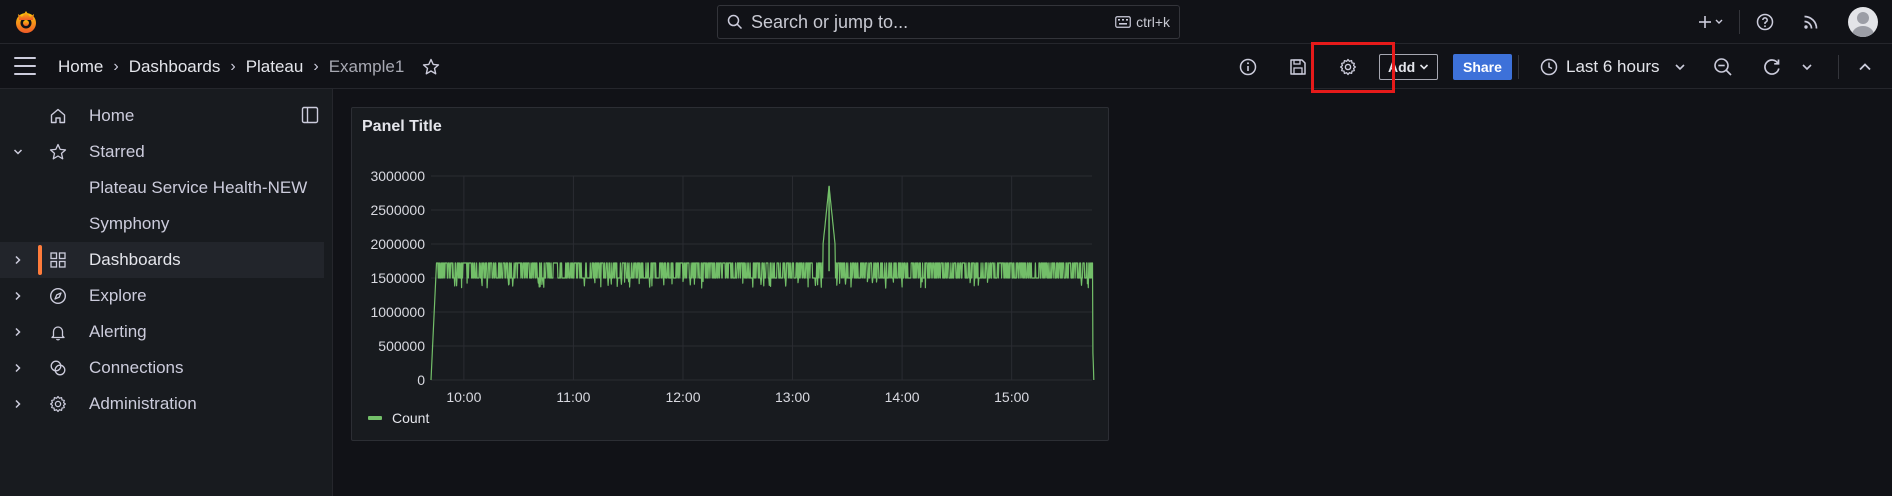 This screenshot has height=496, width=1892. What do you see at coordinates (762, 283) in the screenshot?
I see `series-line-count` at bounding box center [762, 283].